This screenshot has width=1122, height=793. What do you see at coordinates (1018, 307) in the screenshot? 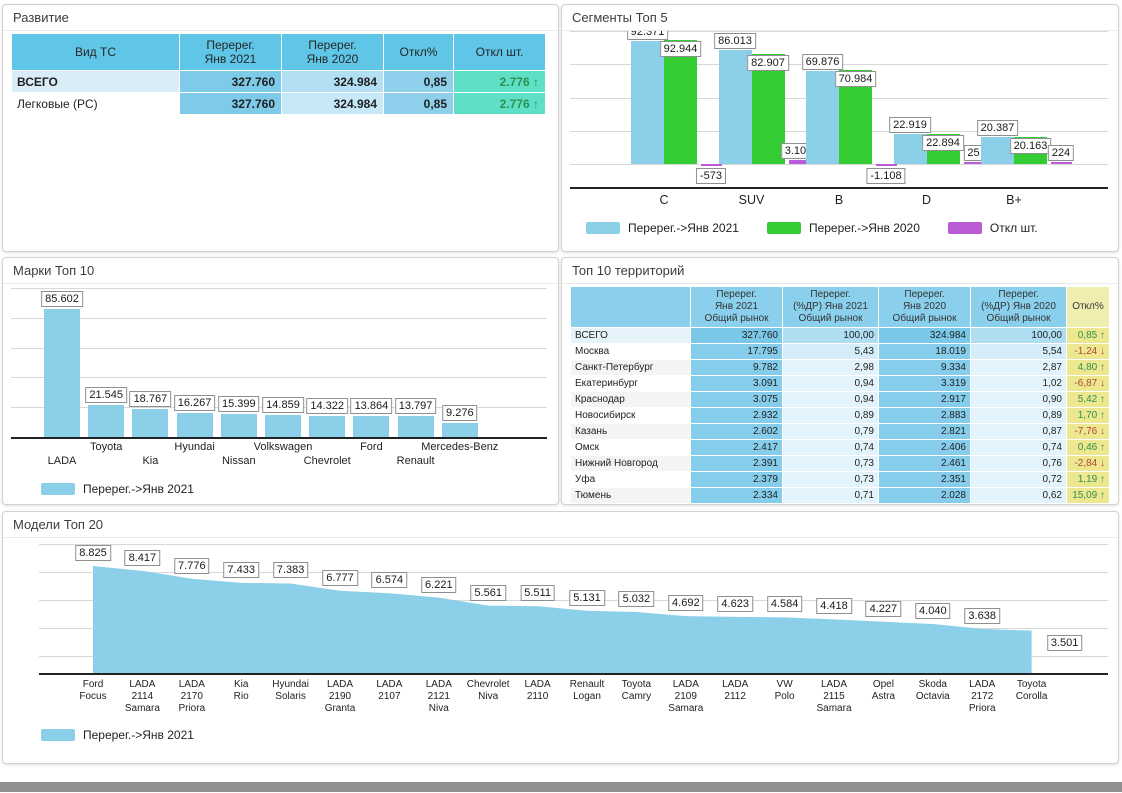
I see `territory-column-header: Перерег. (%ДР) Янв 2020 Общий рынок` at bounding box center [1018, 307].